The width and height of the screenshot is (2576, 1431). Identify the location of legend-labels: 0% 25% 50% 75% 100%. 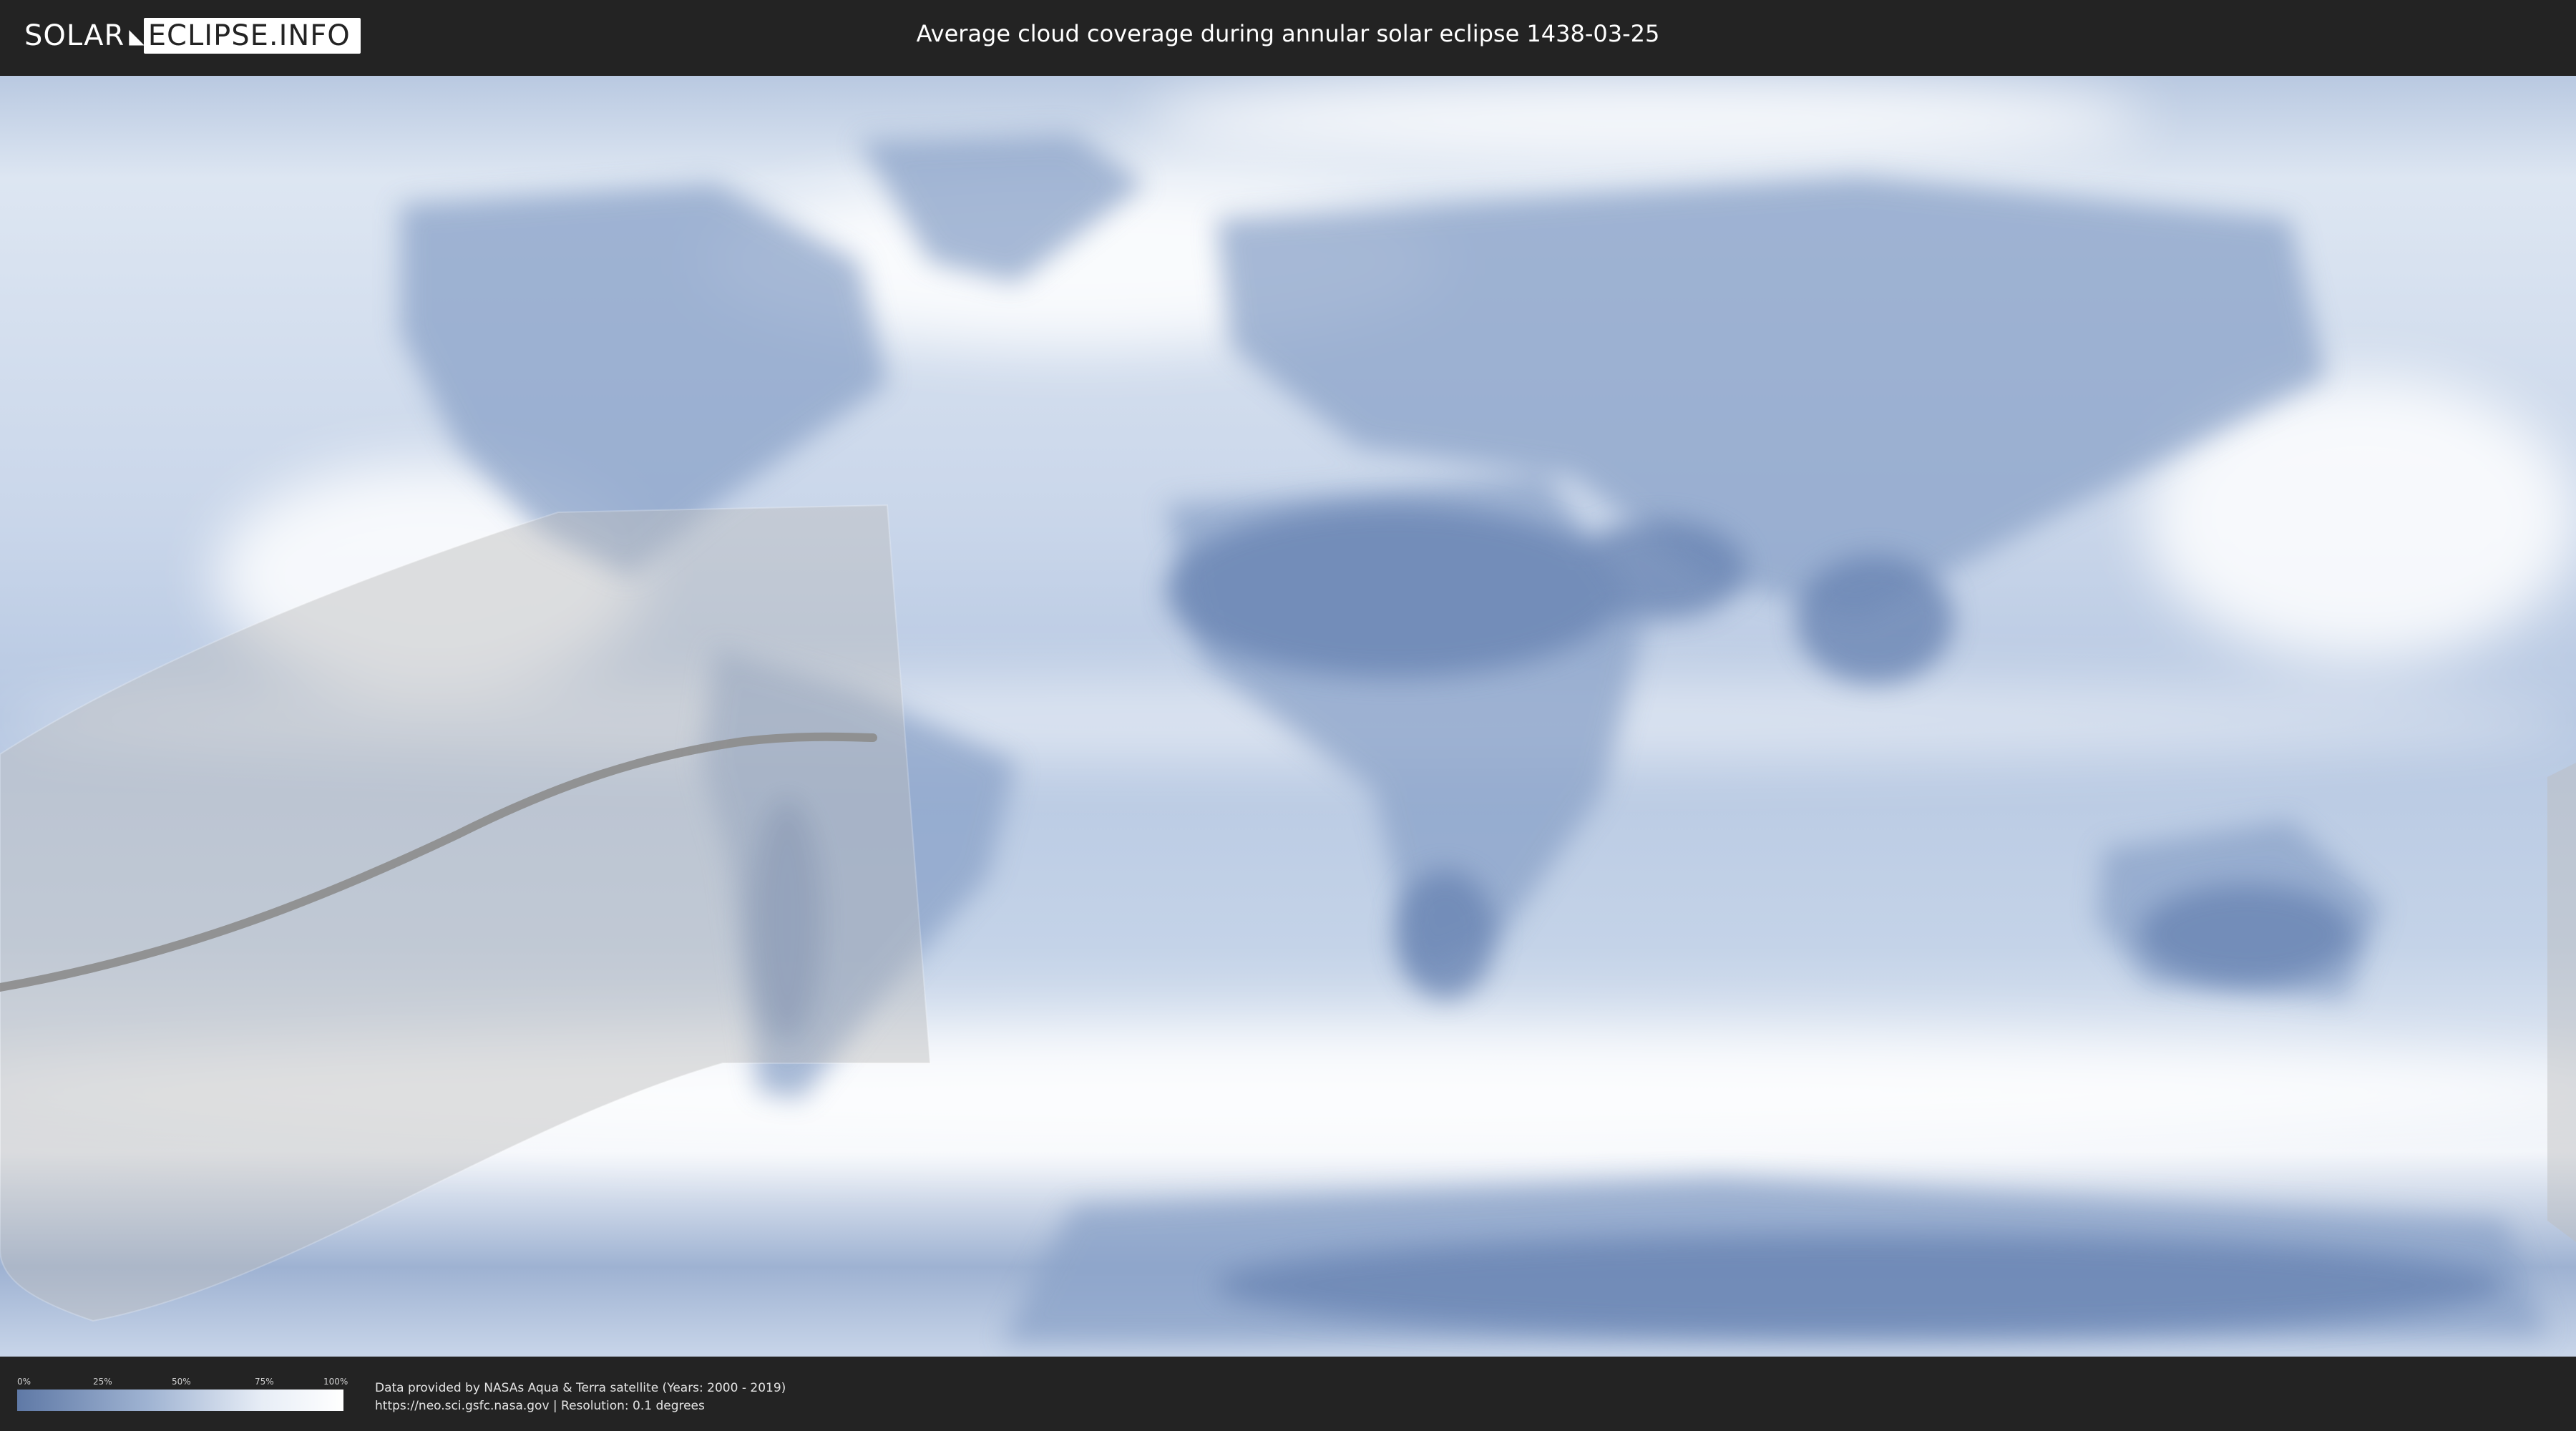
(182, 1384).